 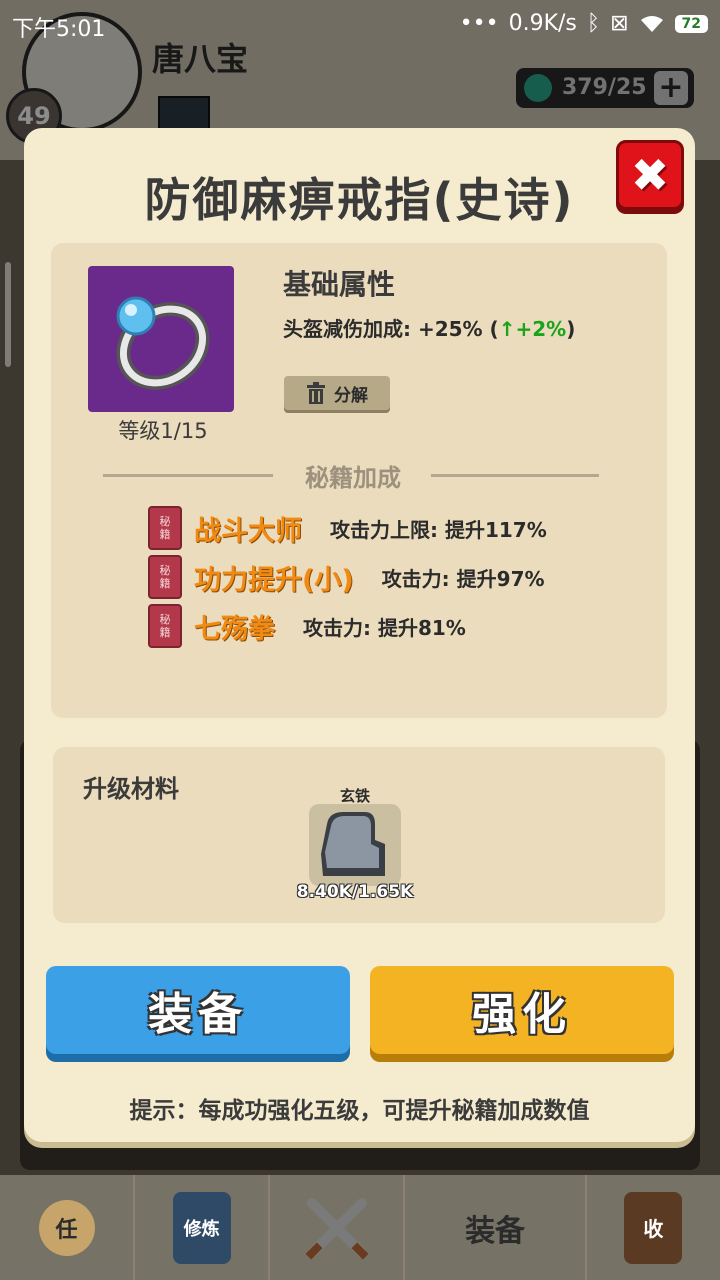 What do you see at coordinates (354, 796) in the screenshot?
I see `material-name: 玄铁` at bounding box center [354, 796].